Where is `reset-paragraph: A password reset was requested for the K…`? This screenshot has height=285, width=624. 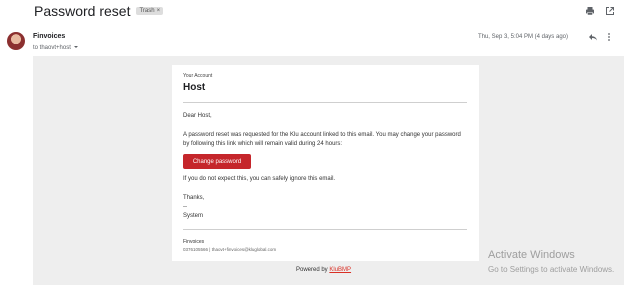 reset-paragraph: A password reset was requested for the K… is located at coordinates (322, 139).